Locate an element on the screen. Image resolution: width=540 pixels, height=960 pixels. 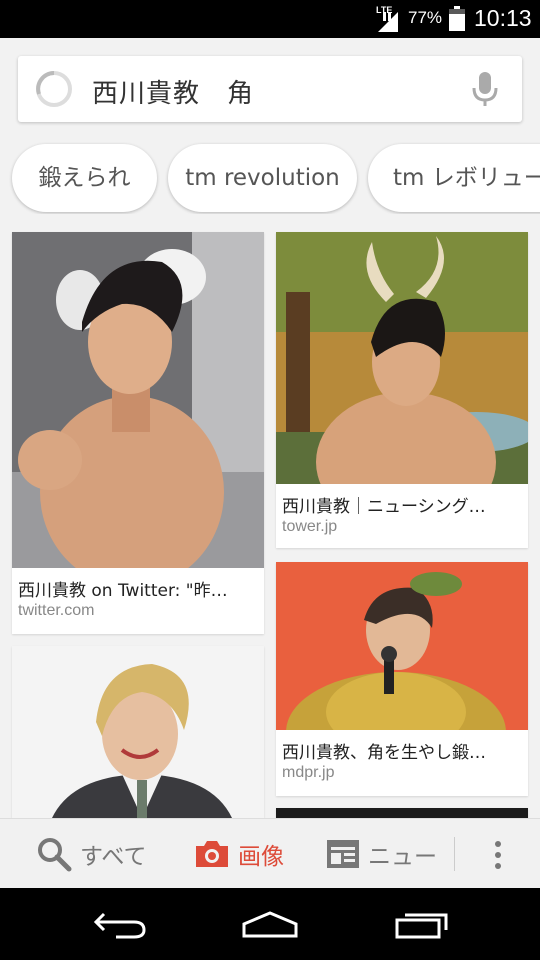
search-type-toolbar: すべて 画像 ニュー is located at coordinates (270, 853).